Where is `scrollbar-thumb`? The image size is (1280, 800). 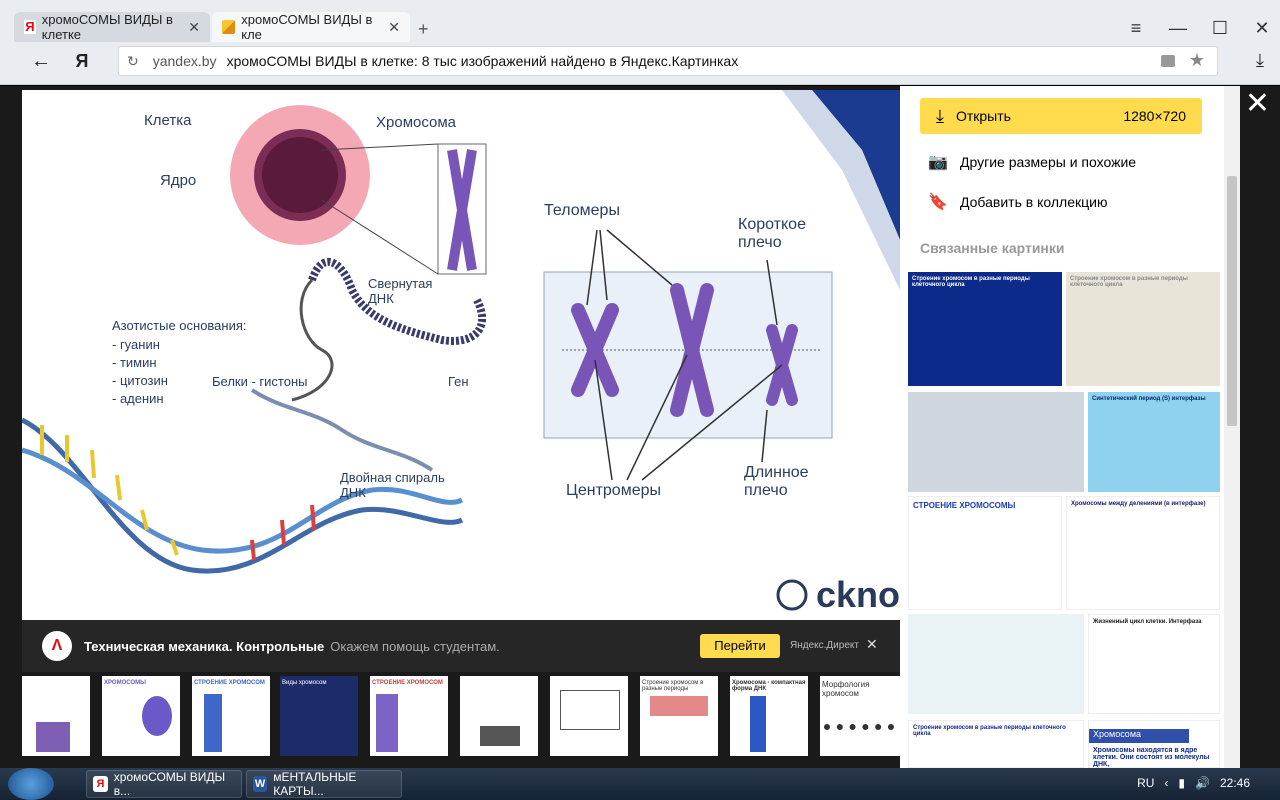 scrollbar-thumb is located at coordinates (1232, 301).